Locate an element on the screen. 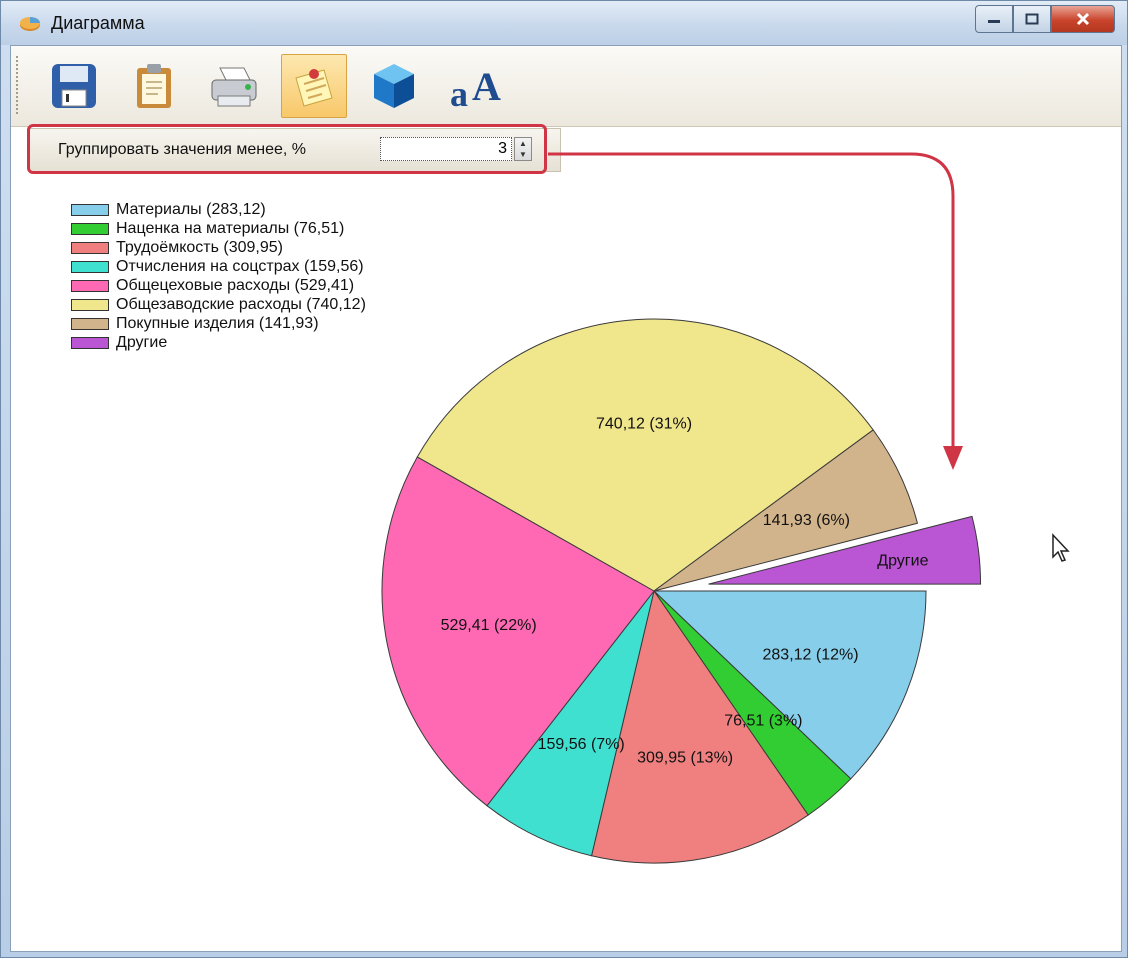 This screenshot has width=1128, height=958. font-icon: a A is located at coordinates (475, 88).